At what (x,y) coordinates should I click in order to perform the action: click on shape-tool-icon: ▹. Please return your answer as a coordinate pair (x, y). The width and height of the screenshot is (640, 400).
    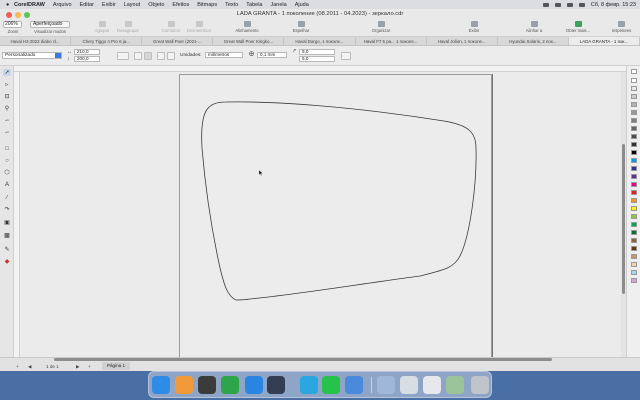
    Looking at the image, I should click on (7, 84).